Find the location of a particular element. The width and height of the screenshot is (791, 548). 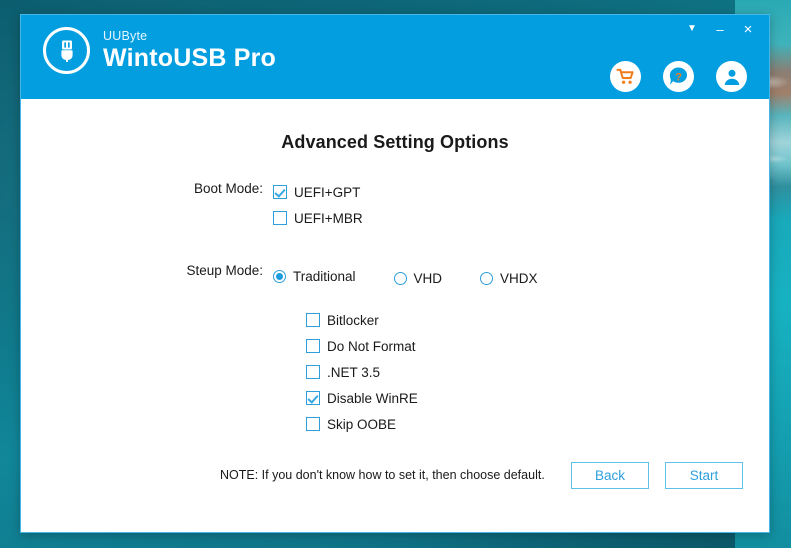

back-button: Back is located at coordinates (610, 475).